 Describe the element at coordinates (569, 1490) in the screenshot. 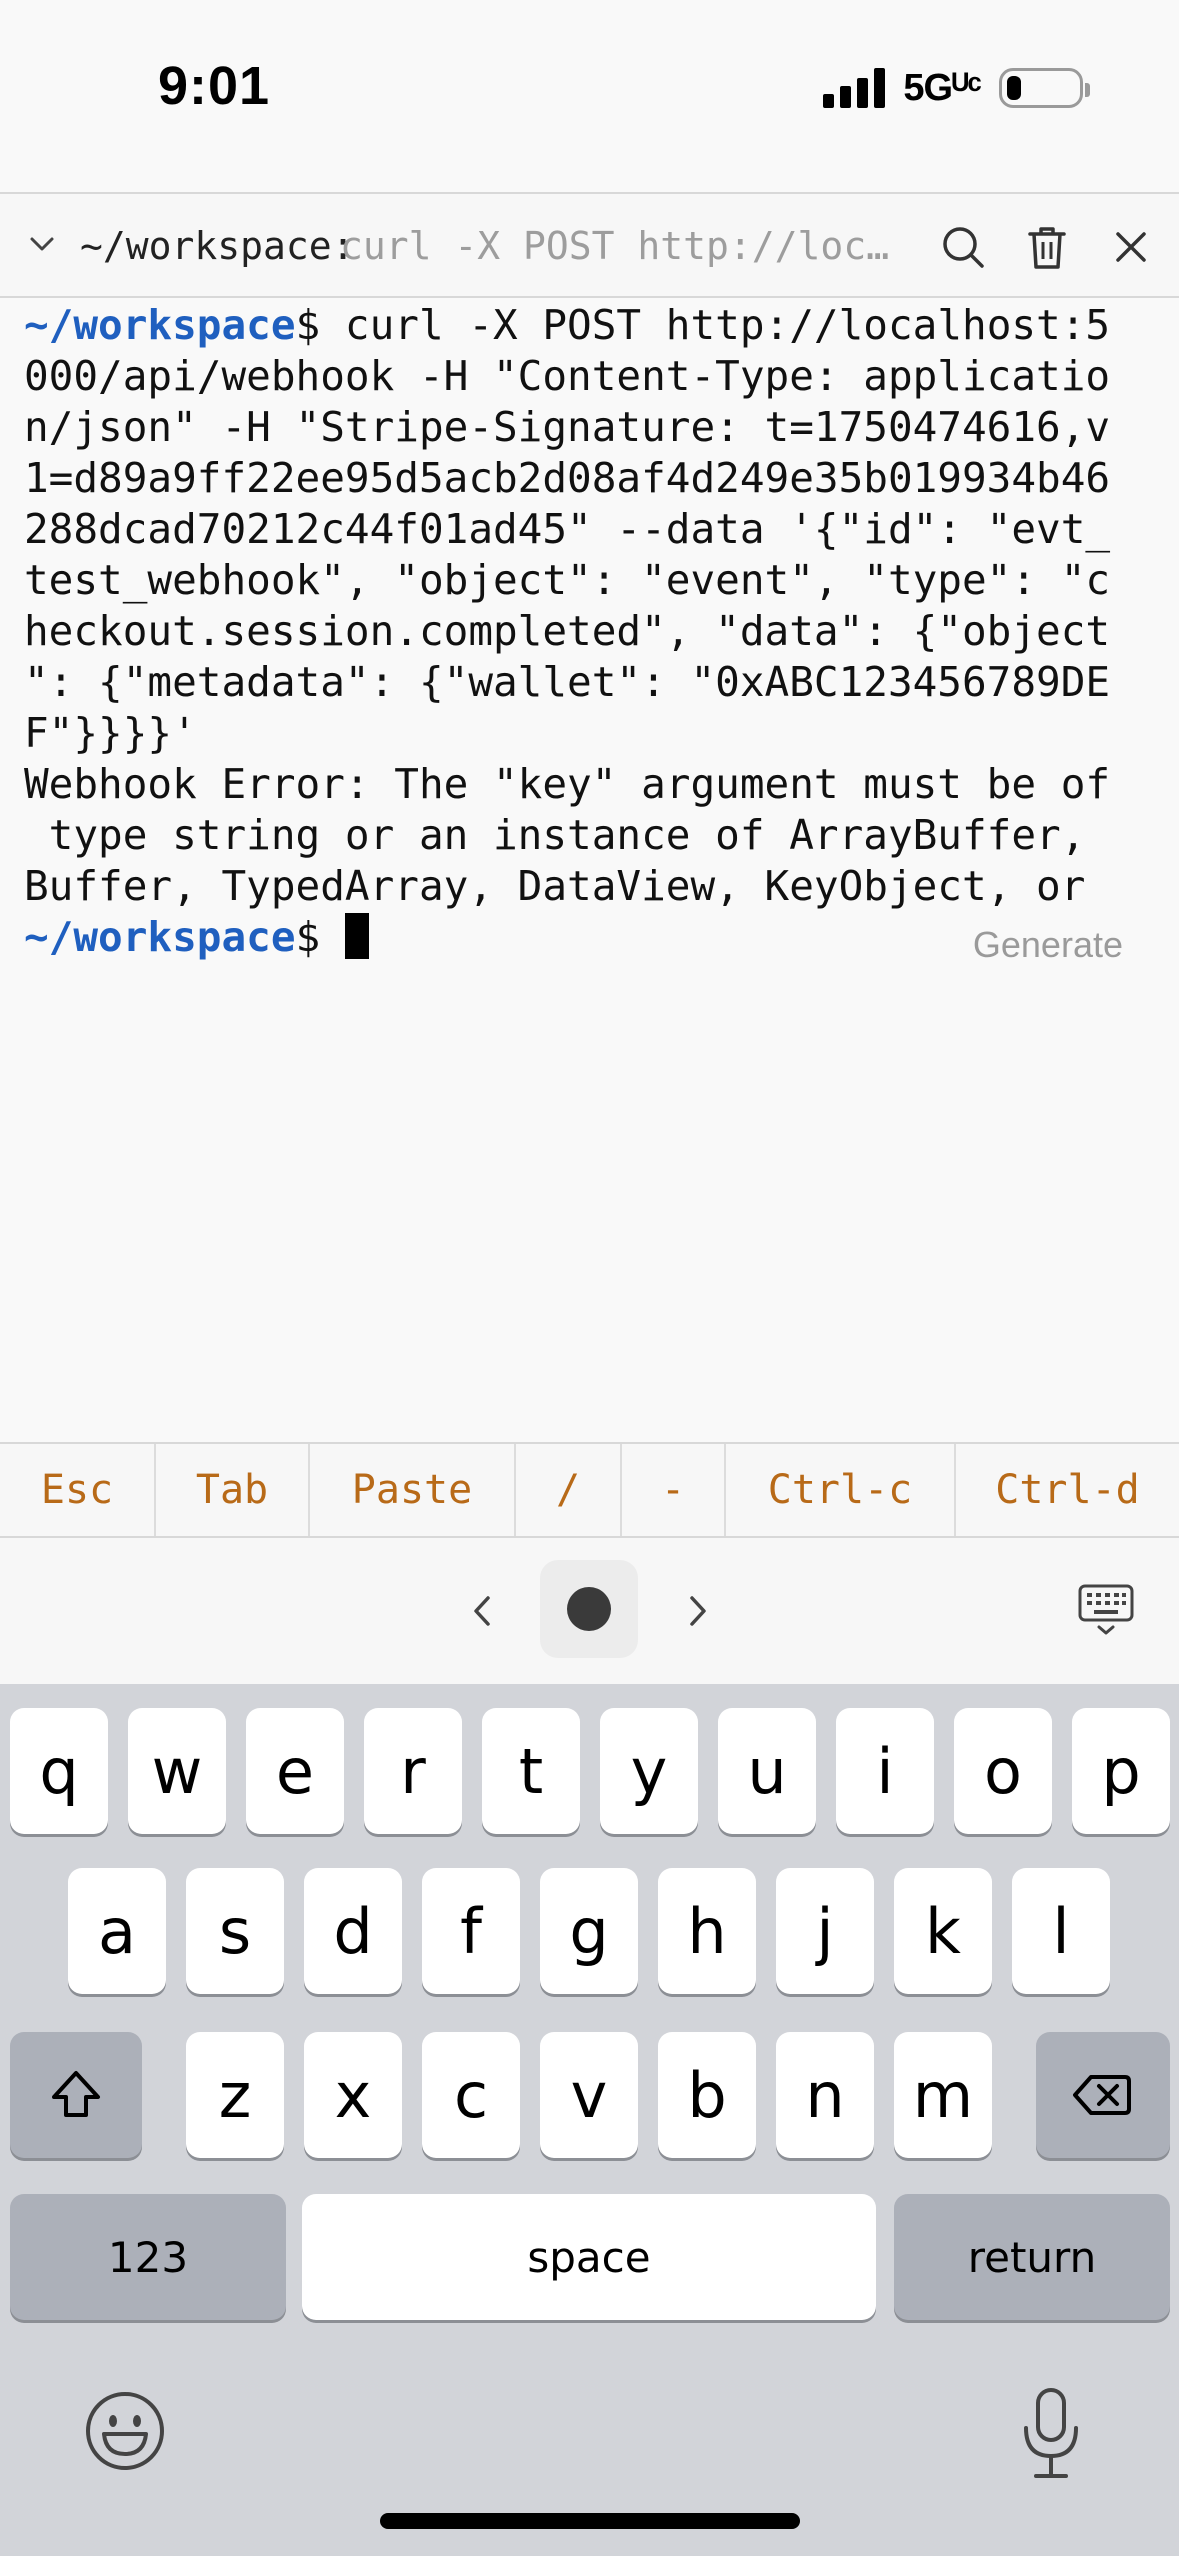

I see `slash-key: /` at that location.